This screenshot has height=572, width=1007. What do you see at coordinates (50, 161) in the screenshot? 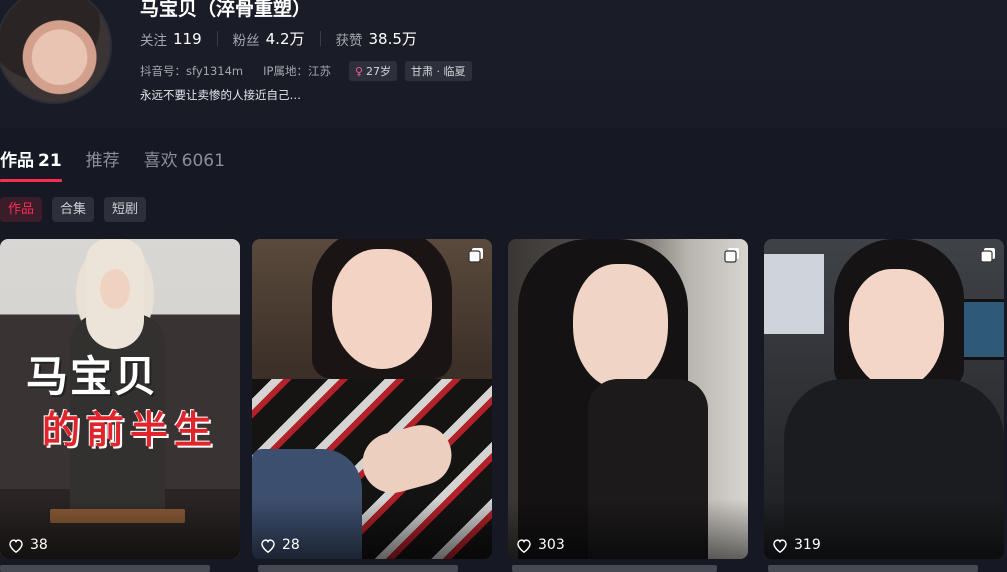
I see `tab-count: 21` at bounding box center [50, 161].